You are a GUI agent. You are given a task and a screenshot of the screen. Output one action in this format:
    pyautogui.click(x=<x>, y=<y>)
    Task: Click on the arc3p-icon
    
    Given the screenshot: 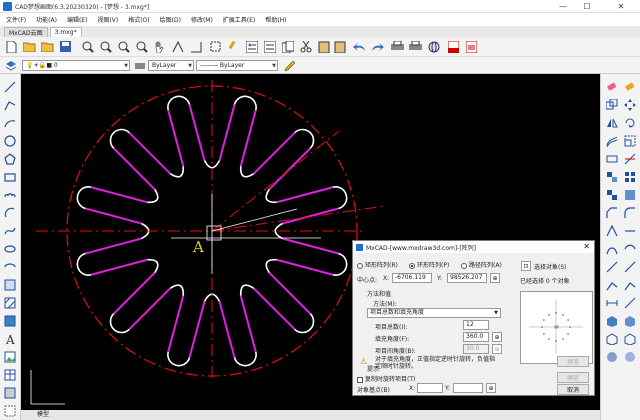 What is the action you would take?
    pyautogui.click(x=10, y=213)
    